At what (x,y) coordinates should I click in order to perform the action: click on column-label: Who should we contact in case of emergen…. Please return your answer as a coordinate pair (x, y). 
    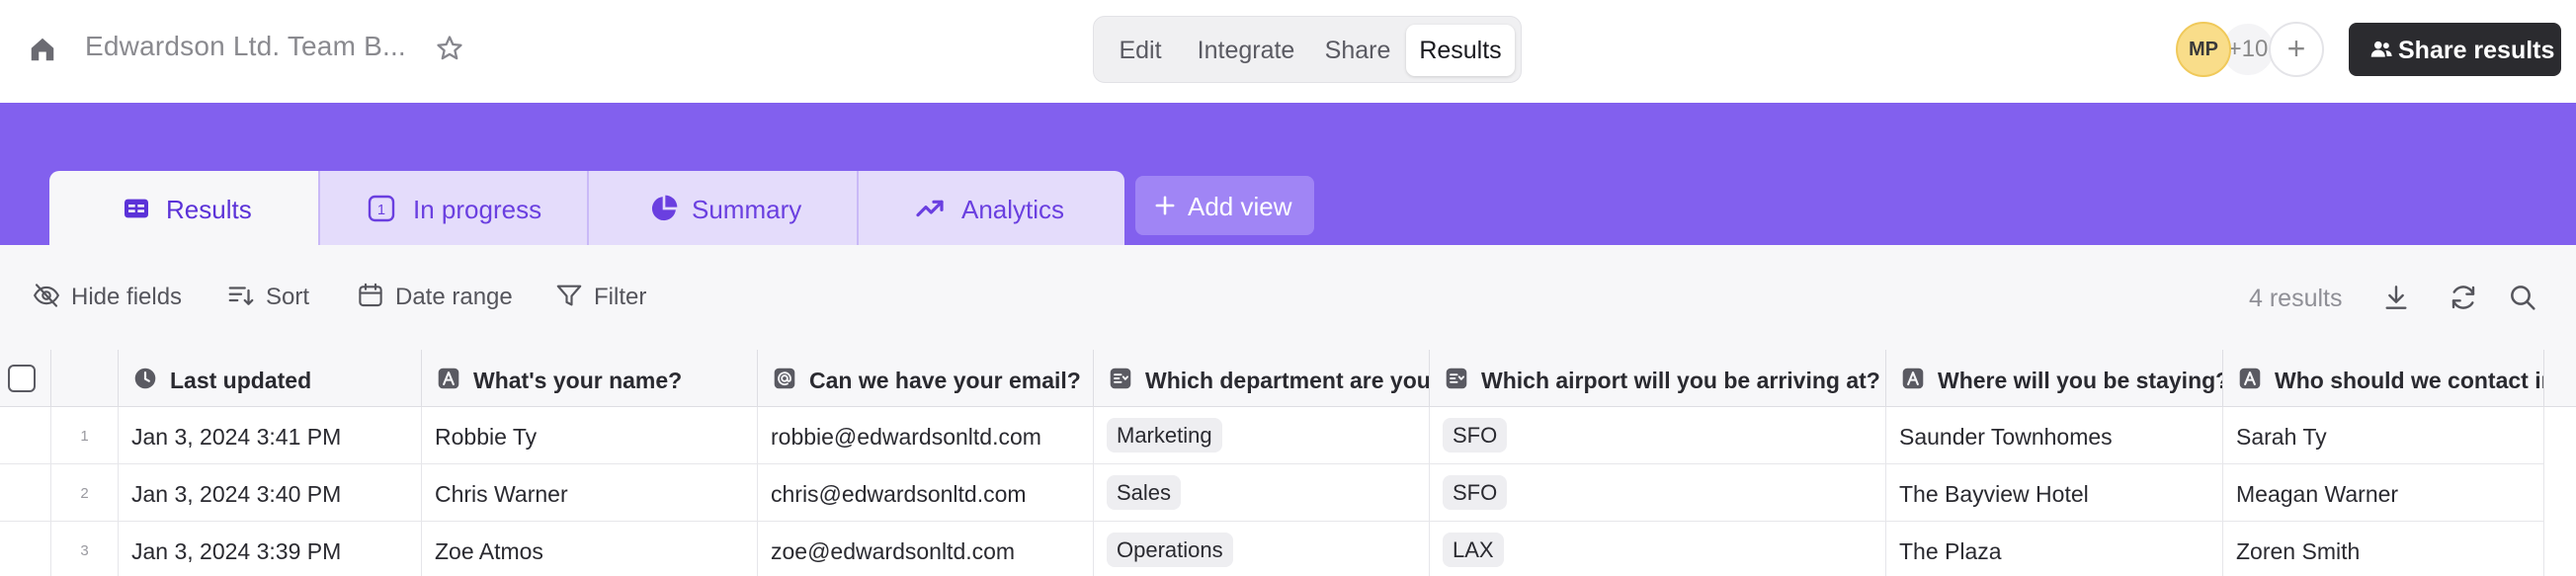
    Looking at the image, I should click on (2409, 380).